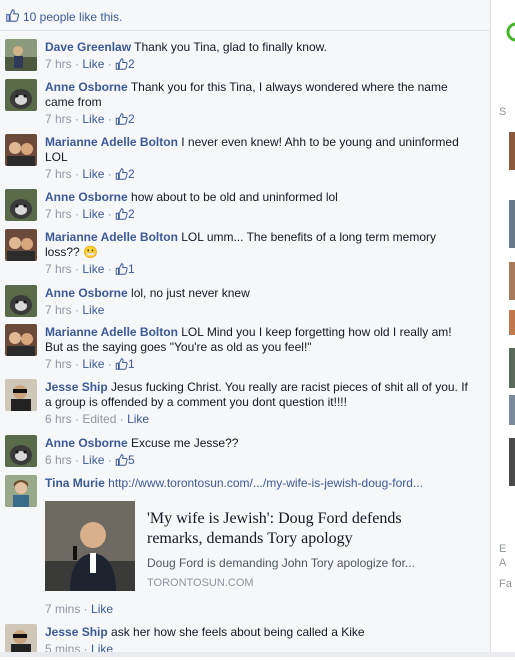 The width and height of the screenshot is (515, 660). Describe the element at coordinates (257, 461) in the screenshot. I see `comment-meta: 6 hrs · Like · 5` at that location.